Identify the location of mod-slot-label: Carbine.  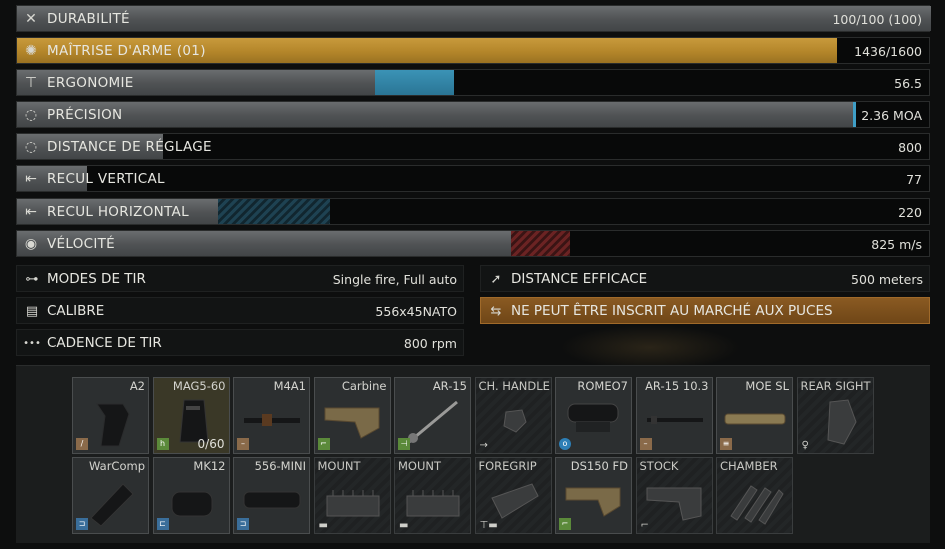
(364, 386).